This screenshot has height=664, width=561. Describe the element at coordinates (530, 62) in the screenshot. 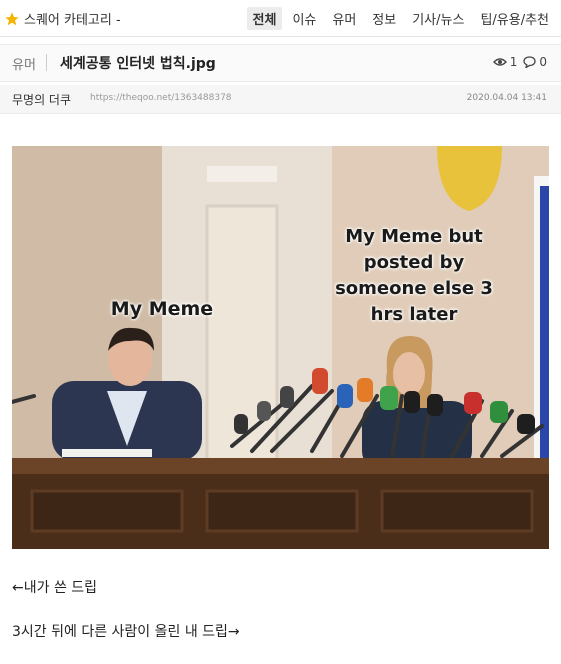

I see `comment-icon` at that location.